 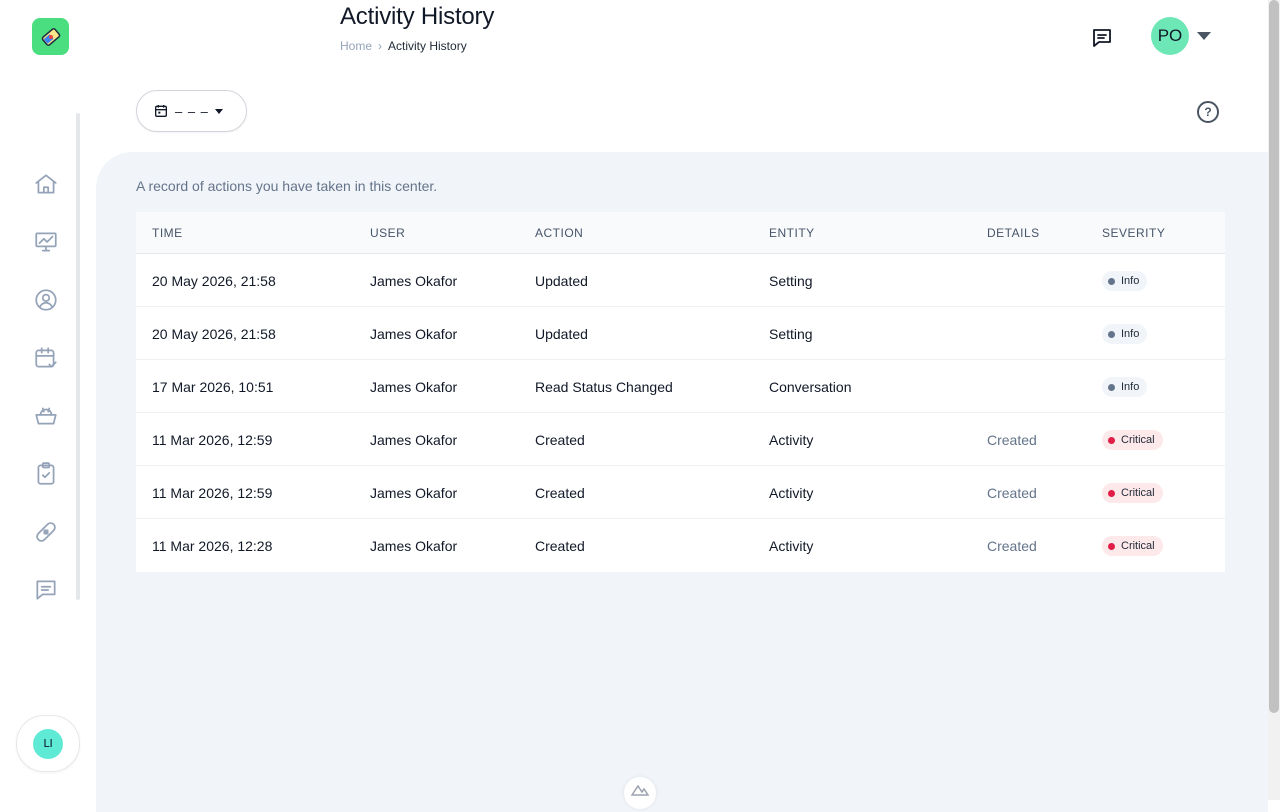 I want to click on calendar-icon, so click(x=161, y=111).